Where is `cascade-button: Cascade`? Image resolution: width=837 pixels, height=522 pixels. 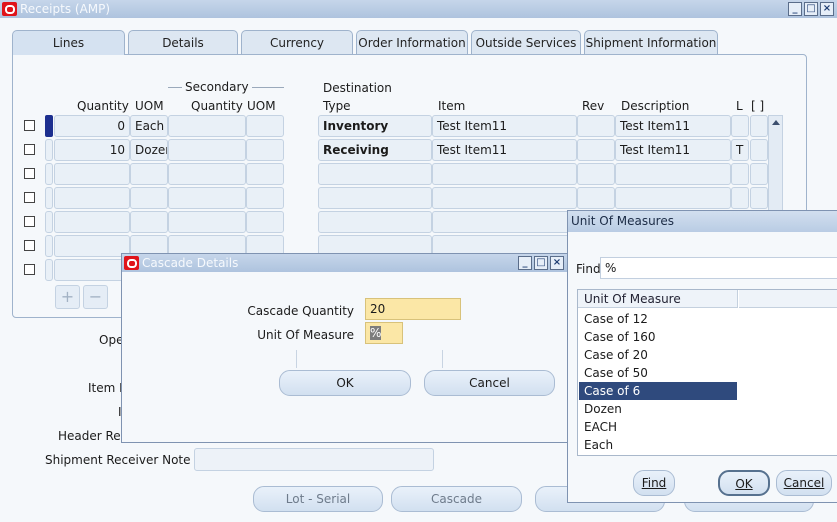 cascade-button: Cascade is located at coordinates (456, 499).